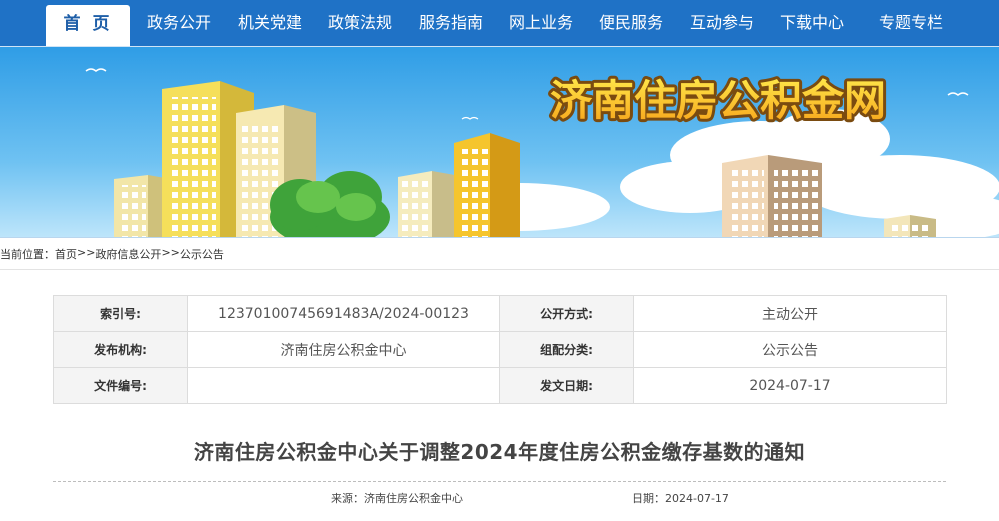 The width and height of the screenshot is (999, 521). I want to click on category-label: 组配分类:, so click(566, 349).